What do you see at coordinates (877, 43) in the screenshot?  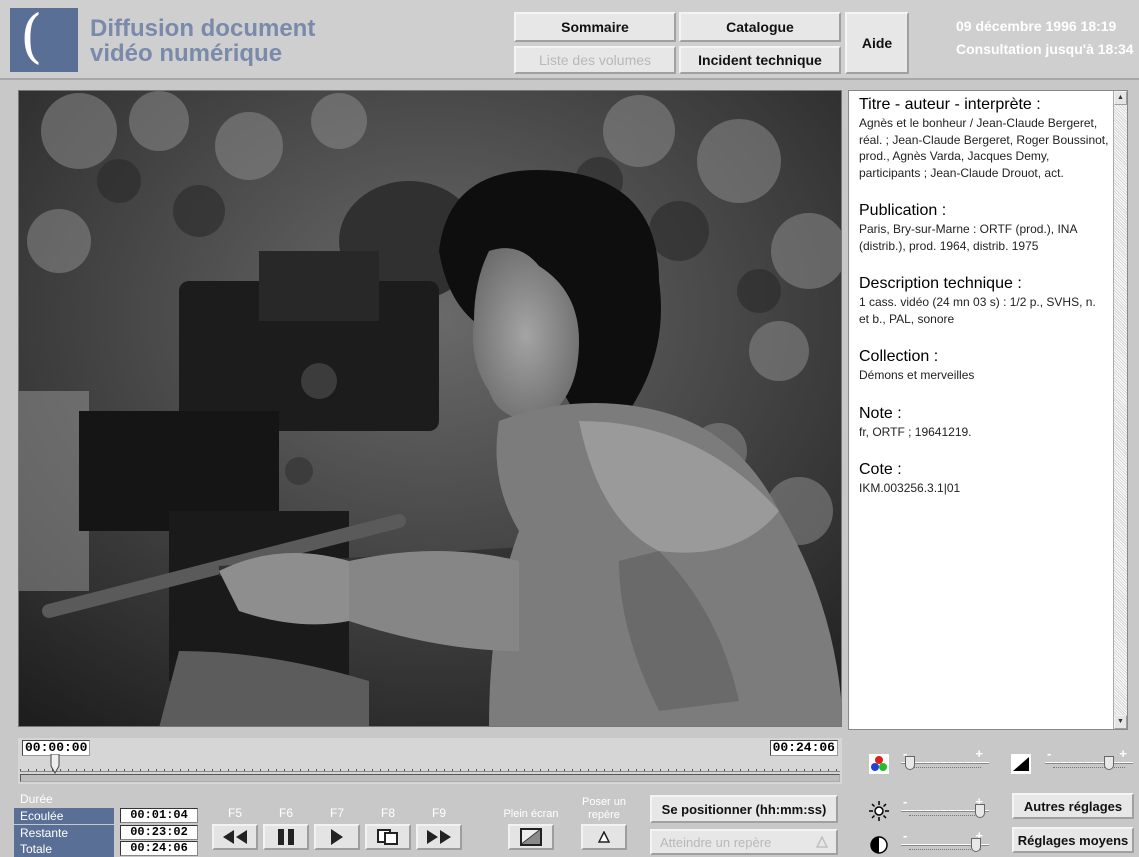 I see `aide-button: Aide` at bounding box center [877, 43].